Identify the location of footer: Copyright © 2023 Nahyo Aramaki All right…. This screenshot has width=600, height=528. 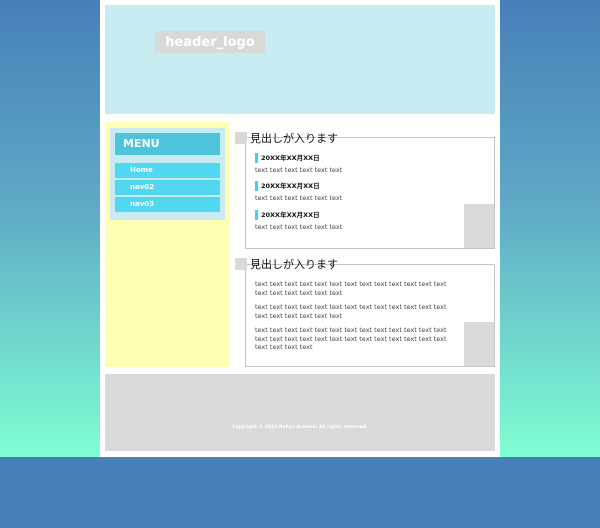
(300, 412).